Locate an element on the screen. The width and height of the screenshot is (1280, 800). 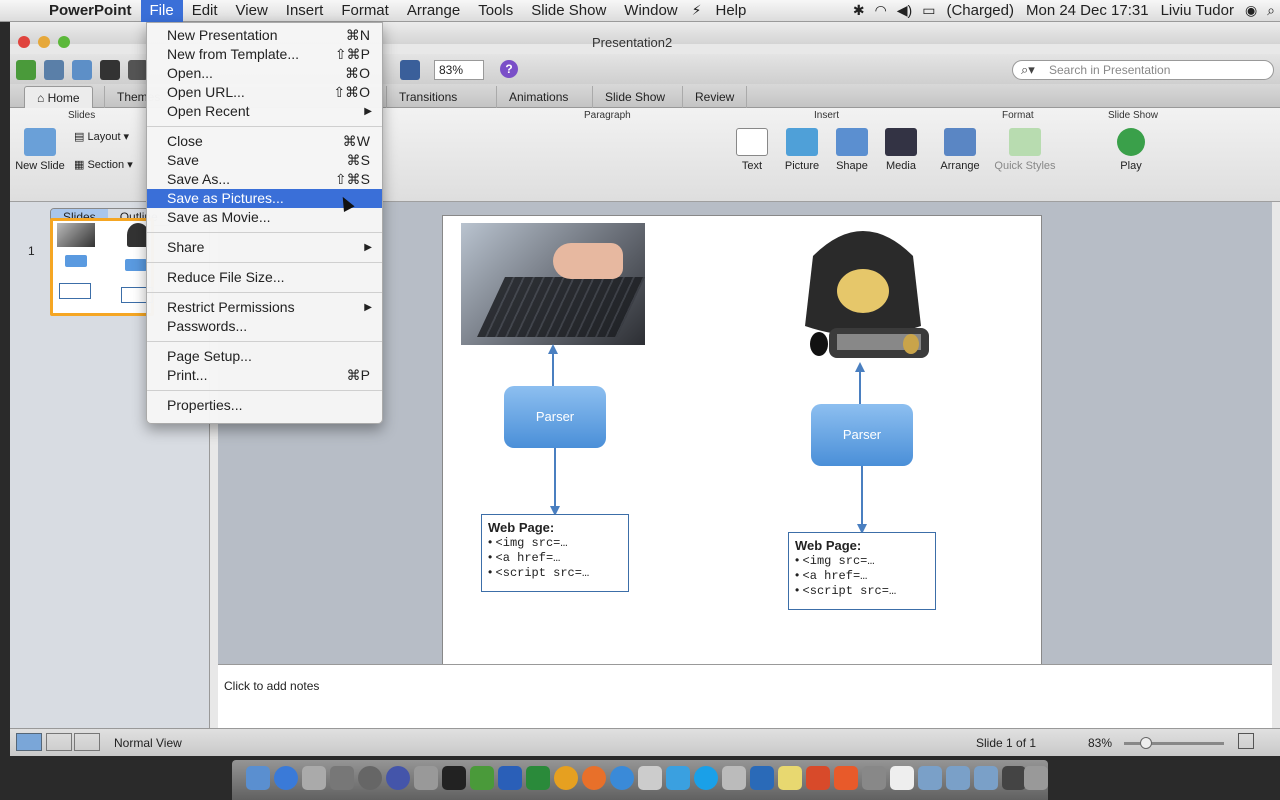
battery-icon: ▭ is located at coordinates (928, 10).